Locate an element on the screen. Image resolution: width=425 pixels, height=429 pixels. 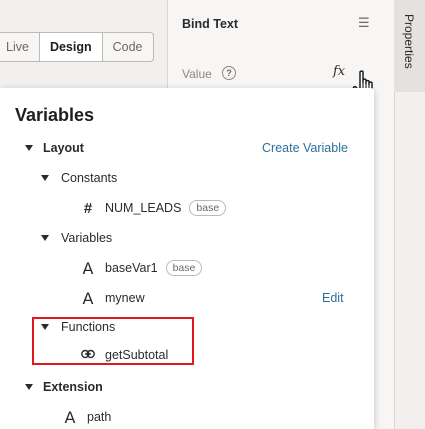
hash-icon: # is located at coordinates (88, 208).